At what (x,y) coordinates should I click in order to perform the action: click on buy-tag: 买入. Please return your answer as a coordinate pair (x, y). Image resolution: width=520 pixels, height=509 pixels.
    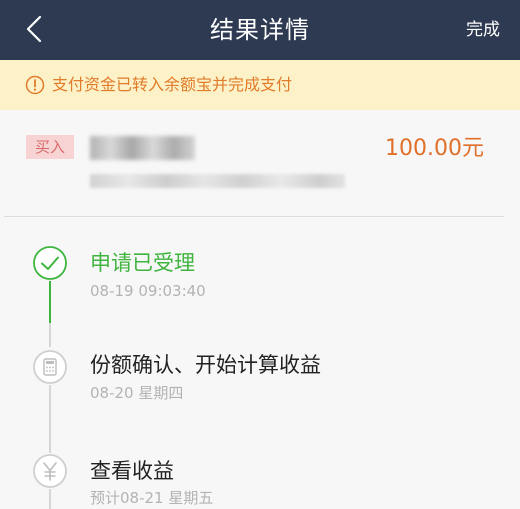
    Looking at the image, I should click on (50, 147).